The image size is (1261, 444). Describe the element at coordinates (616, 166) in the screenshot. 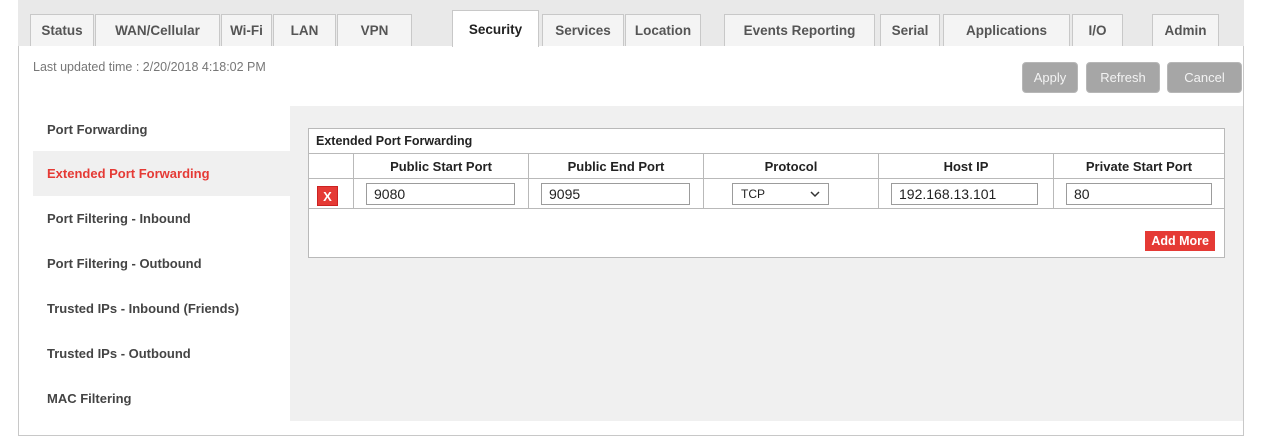

I see `table-header-public-end-port: Public End Port` at that location.